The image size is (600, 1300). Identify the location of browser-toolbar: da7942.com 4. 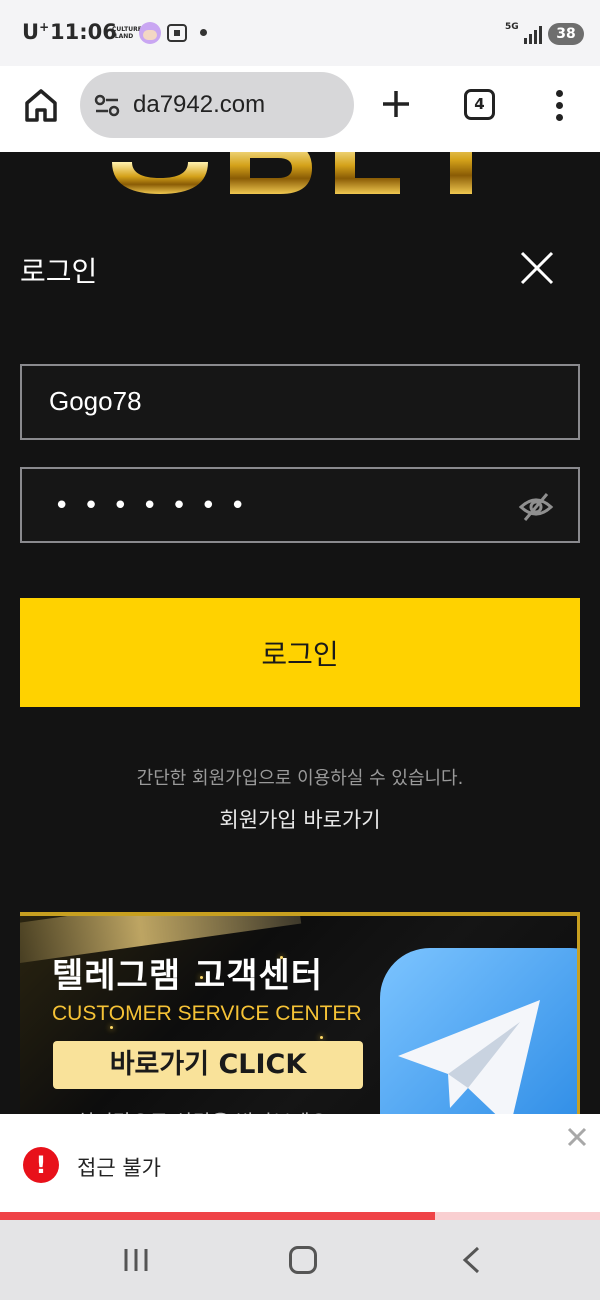
(300, 109).